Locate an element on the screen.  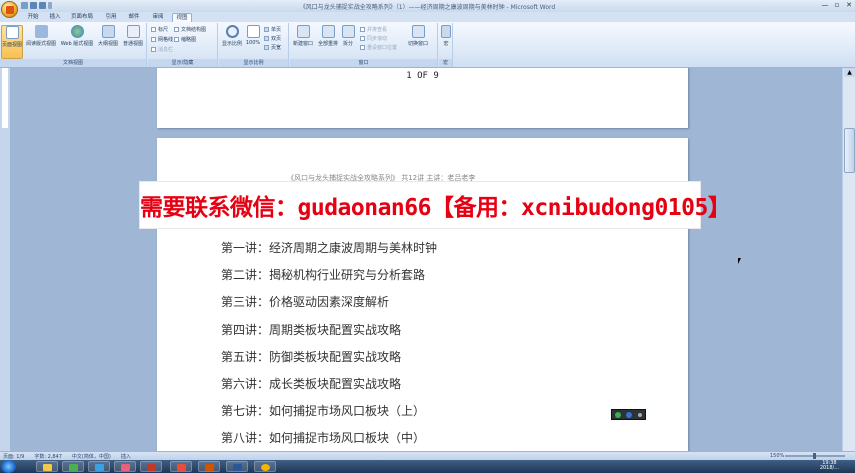
zoom-level: 150% is located at coordinates (777, 456).